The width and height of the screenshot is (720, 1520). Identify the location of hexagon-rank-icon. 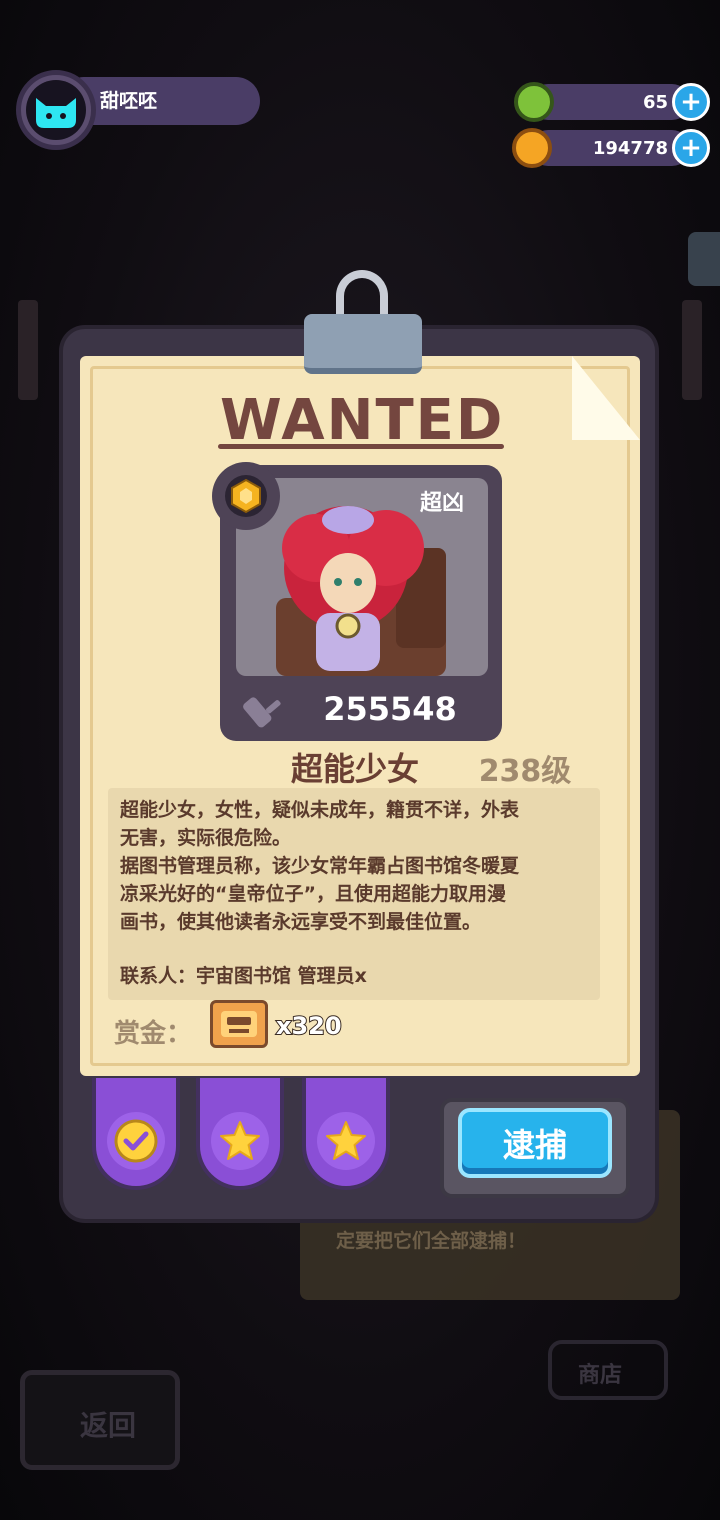
(246, 496).